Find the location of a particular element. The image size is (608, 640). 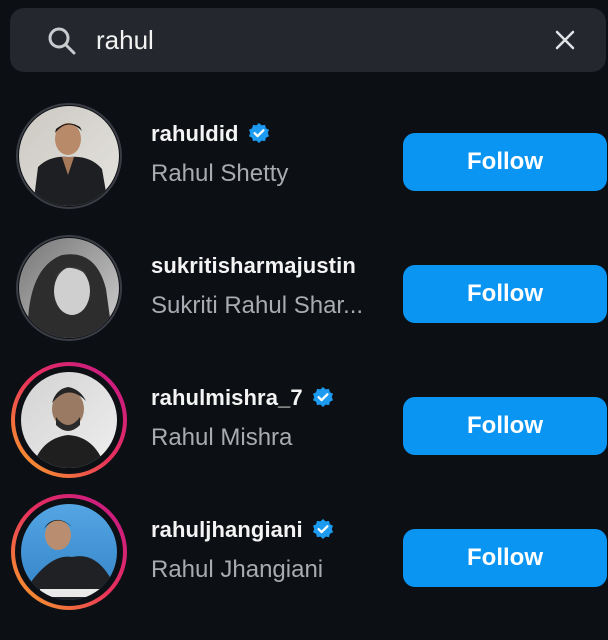

username: rahuljhangiani is located at coordinates (227, 530).